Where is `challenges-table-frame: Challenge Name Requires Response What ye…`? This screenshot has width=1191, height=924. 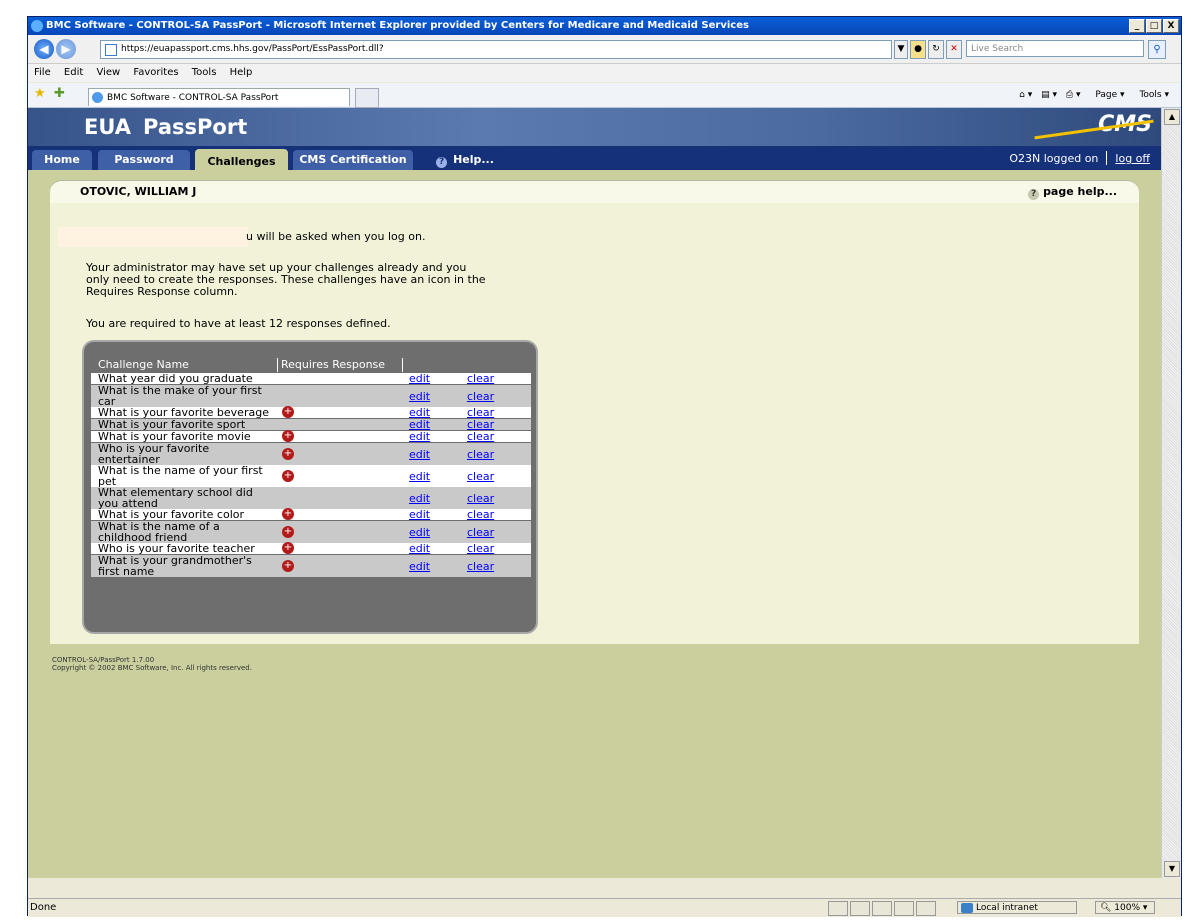 challenges-table-frame: Challenge Name Requires Response What ye… is located at coordinates (310, 487).